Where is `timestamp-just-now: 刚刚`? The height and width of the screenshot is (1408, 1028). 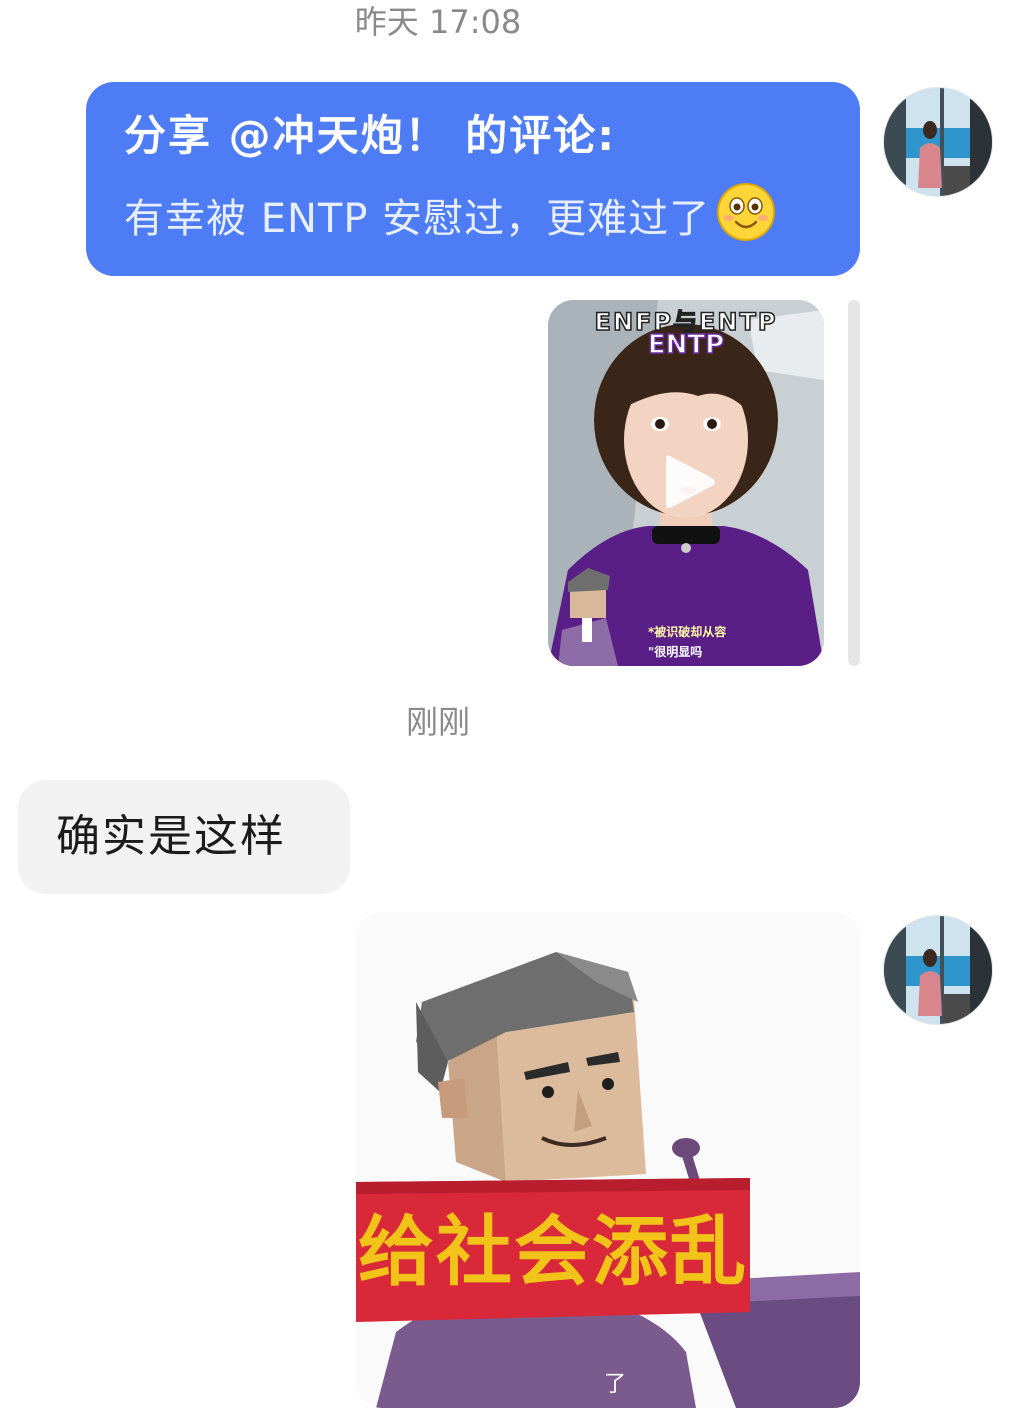 timestamp-just-now: 刚刚 is located at coordinates (437, 722).